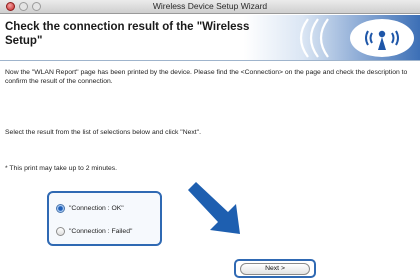  Describe the element at coordinates (100, 231) in the screenshot. I see `option-failed-label: "Connection : Failed"` at that location.